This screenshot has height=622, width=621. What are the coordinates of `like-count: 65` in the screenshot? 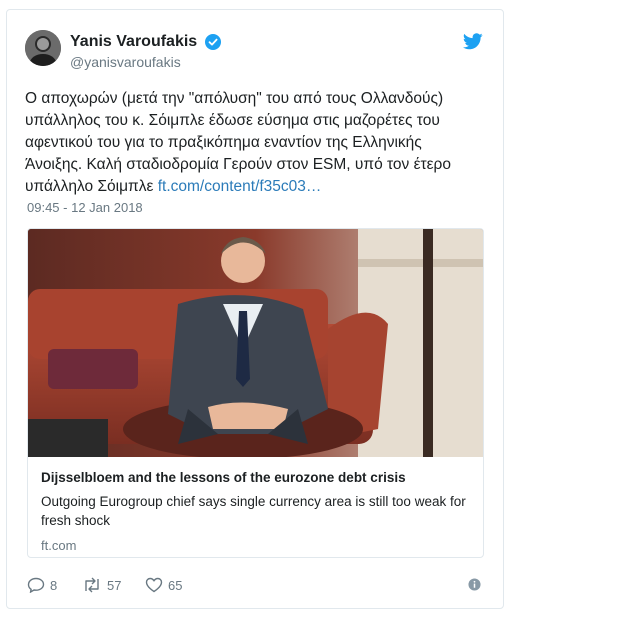 It's located at (175, 585).